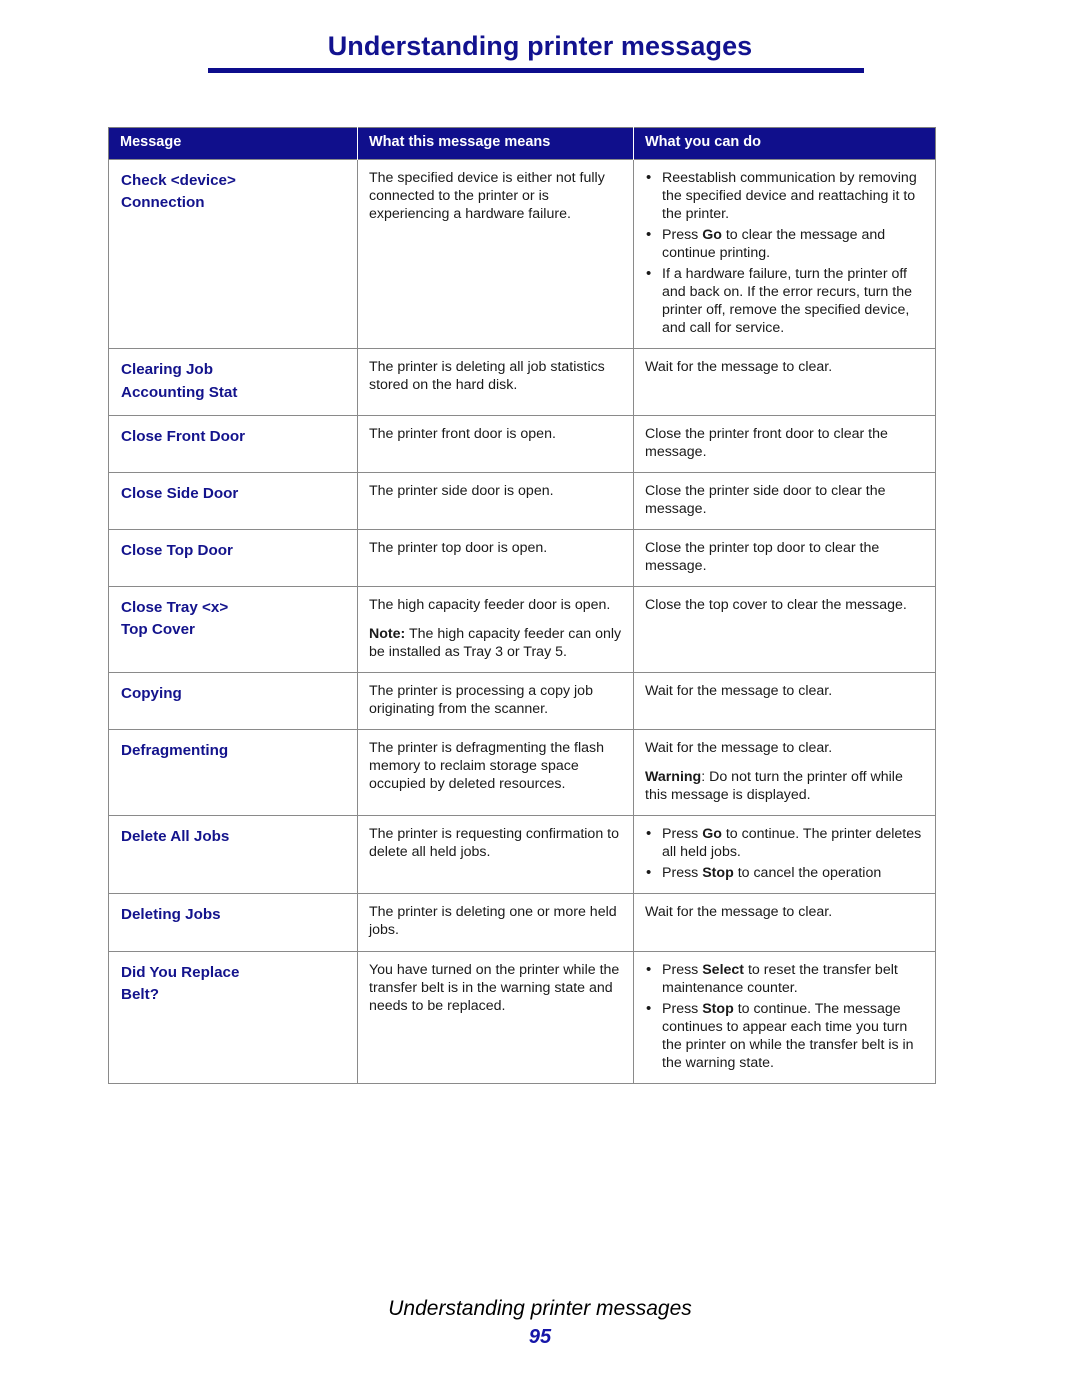 This screenshot has width=1080, height=1397. Describe the element at coordinates (495, 443) in the screenshot. I see `message-meaning-cell: The printer front door is open.` at that location.